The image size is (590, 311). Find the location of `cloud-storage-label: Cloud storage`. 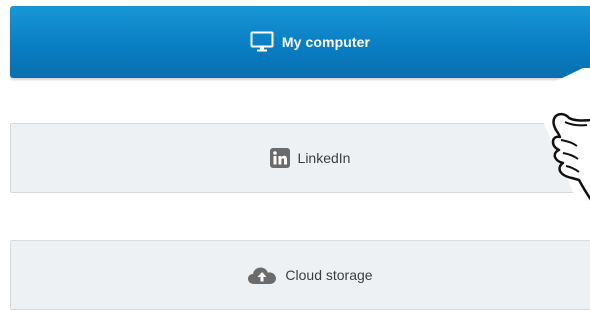

cloud-storage-label: Cloud storage is located at coordinates (329, 275).